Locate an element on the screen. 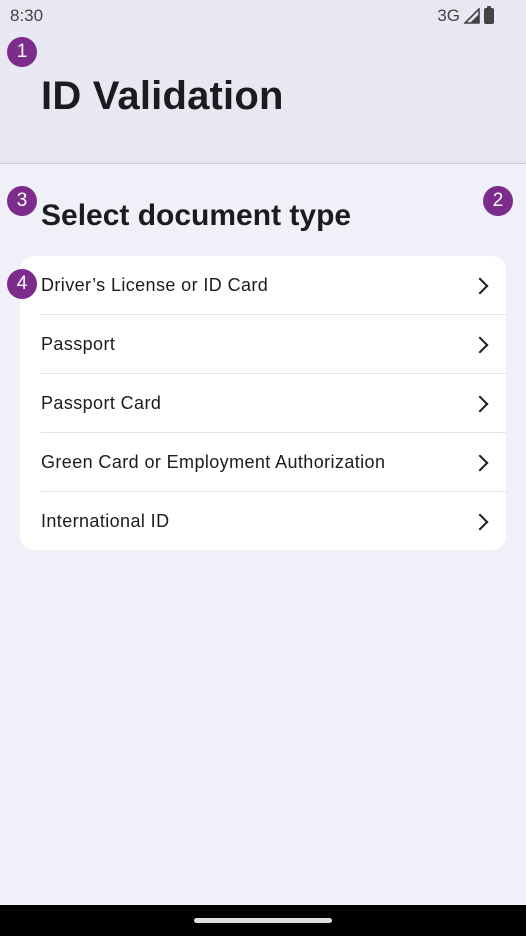 The width and height of the screenshot is (526, 936). home-indicator is located at coordinates (263, 920).